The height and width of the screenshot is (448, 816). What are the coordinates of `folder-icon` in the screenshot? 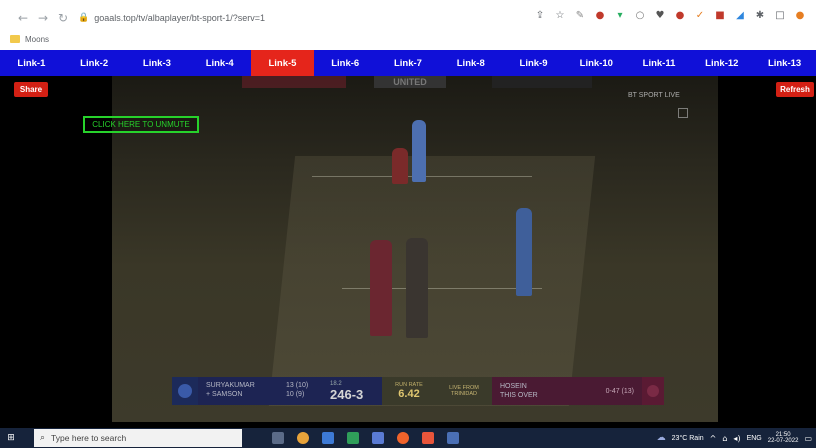 It's located at (15, 39).